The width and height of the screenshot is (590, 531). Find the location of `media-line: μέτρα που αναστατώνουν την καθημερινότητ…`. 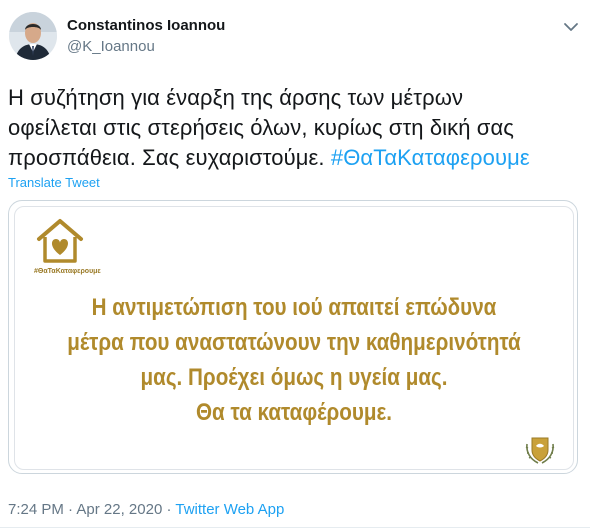

media-line: μέτρα που αναστατώνουν την καθημερινότητ… is located at coordinates (294, 342).